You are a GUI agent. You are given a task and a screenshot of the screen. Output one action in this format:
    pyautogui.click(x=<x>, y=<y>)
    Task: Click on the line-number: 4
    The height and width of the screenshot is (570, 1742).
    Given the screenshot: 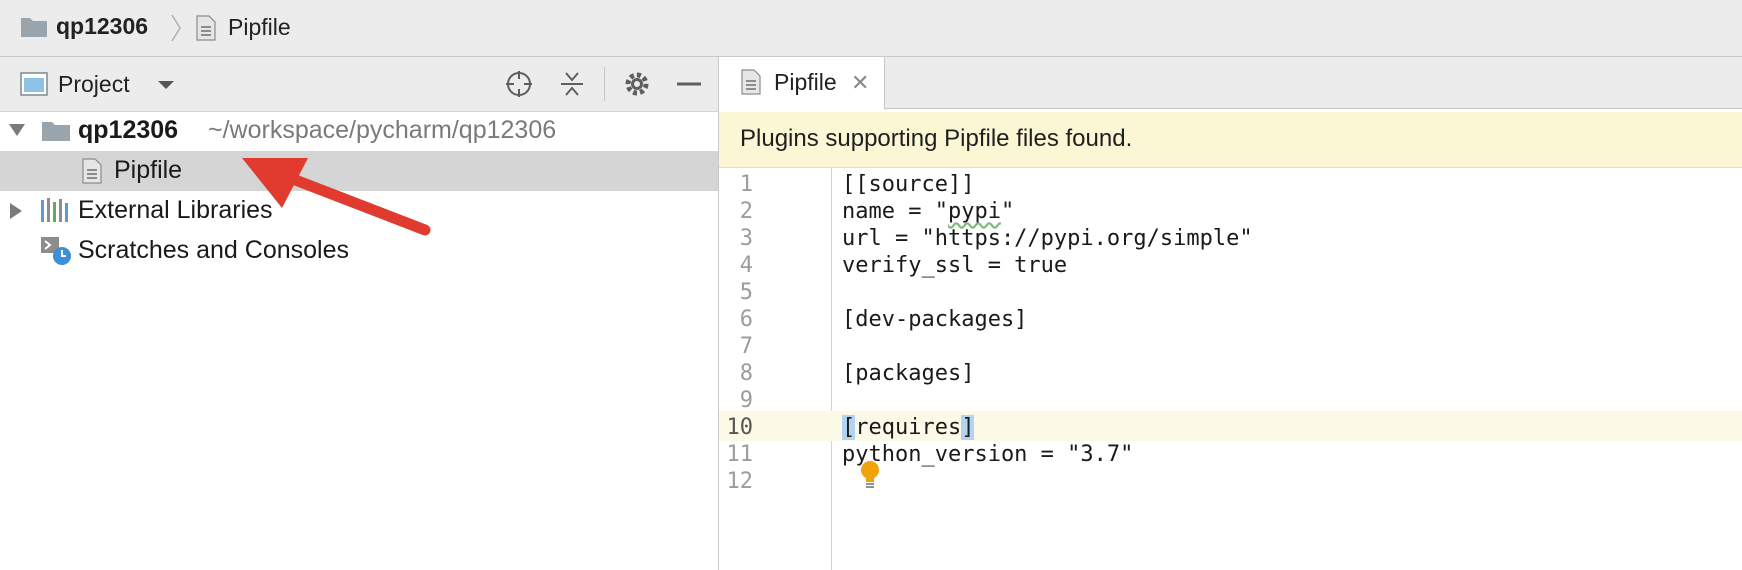 What is the action you would take?
    pyautogui.click(x=746, y=265)
    